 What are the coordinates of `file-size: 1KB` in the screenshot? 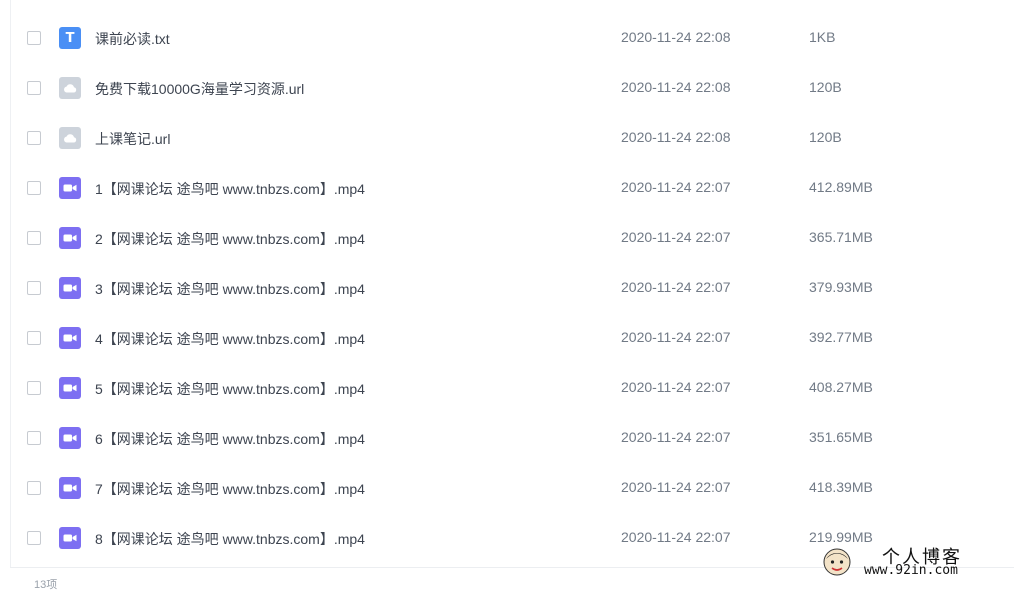 It's located at (822, 37).